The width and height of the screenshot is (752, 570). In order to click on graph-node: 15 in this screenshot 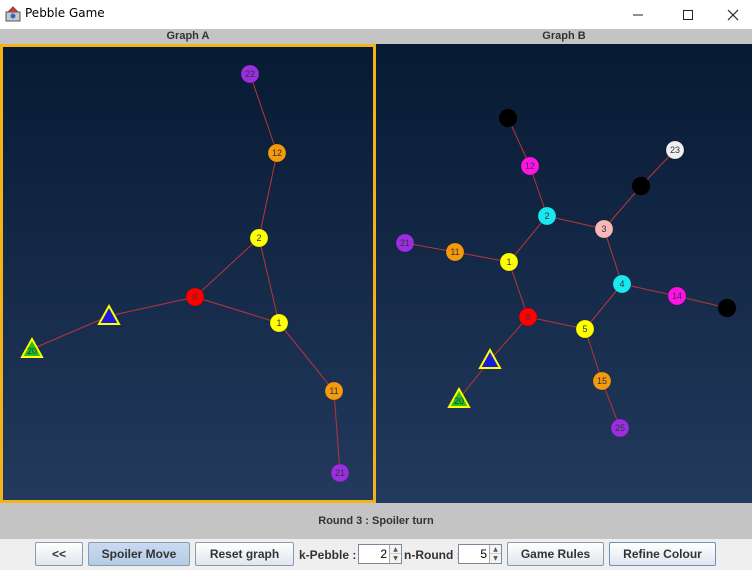, I will do `click(602, 381)`.